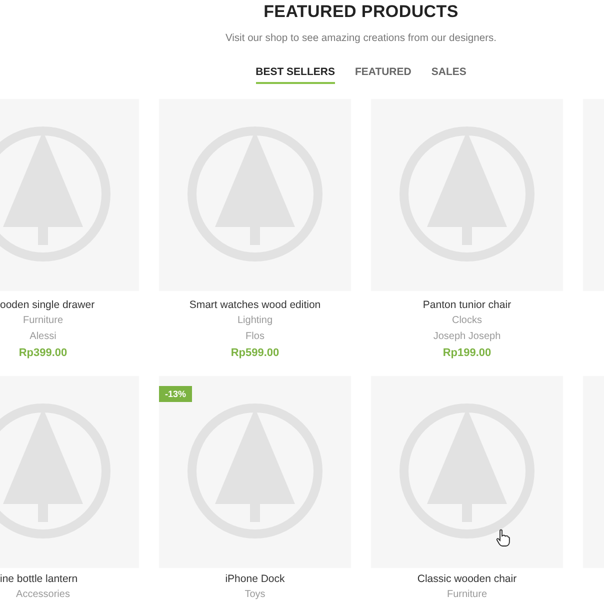 Image resolution: width=604 pixels, height=600 pixels. What do you see at coordinates (255, 353) in the screenshot?
I see `product-price: Rp599.00` at bounding box center [255, 353].